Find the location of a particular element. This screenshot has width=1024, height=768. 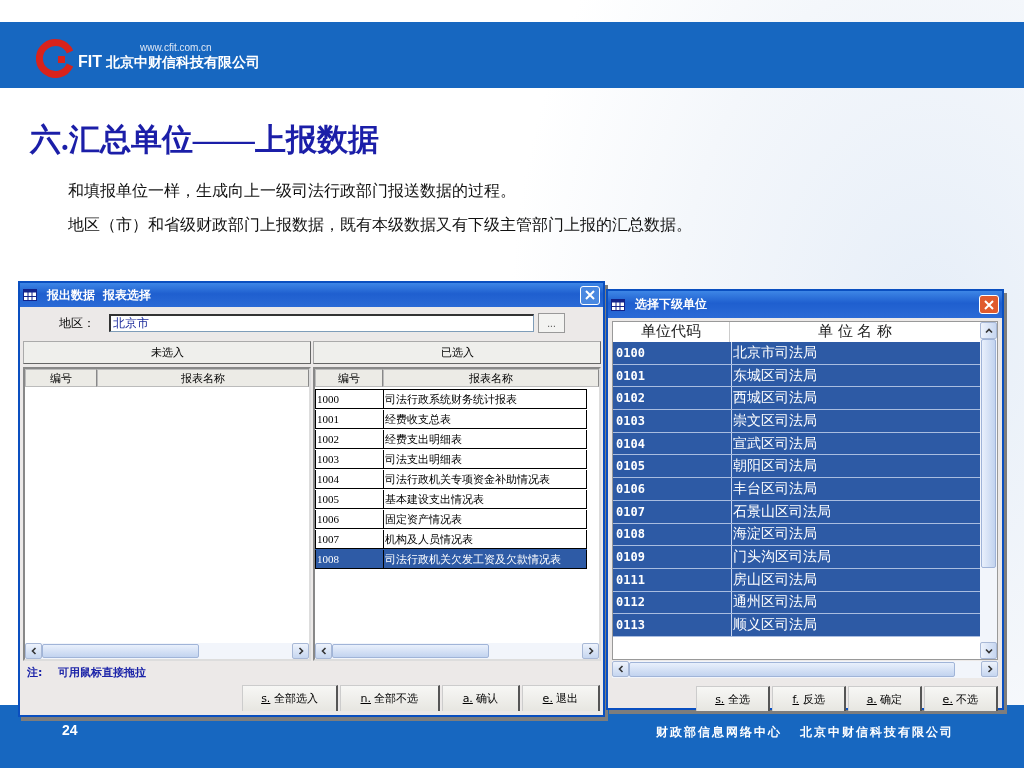

unit-row: 0107 石景山区司法局 is located at coordinates (796, 512).